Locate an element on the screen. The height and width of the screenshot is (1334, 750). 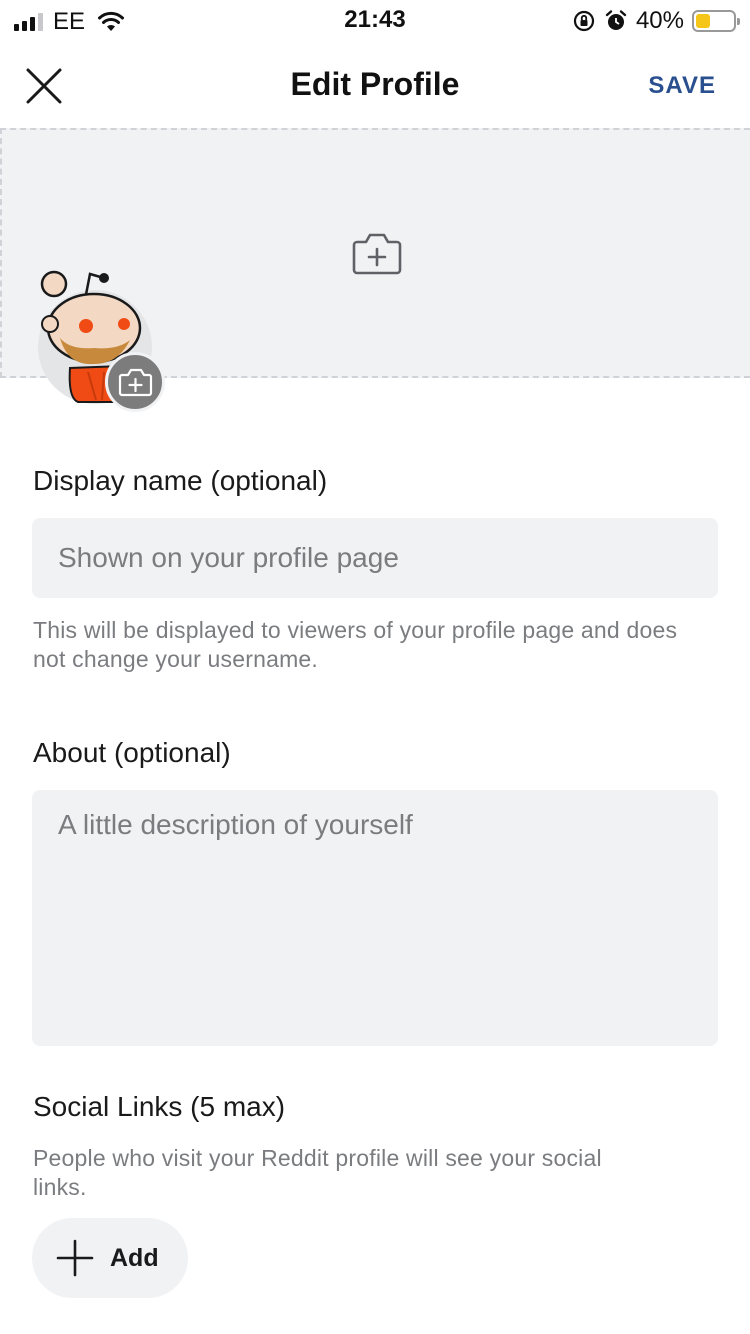
add-social-link-button: Add is located at coordinates (110, 1258).